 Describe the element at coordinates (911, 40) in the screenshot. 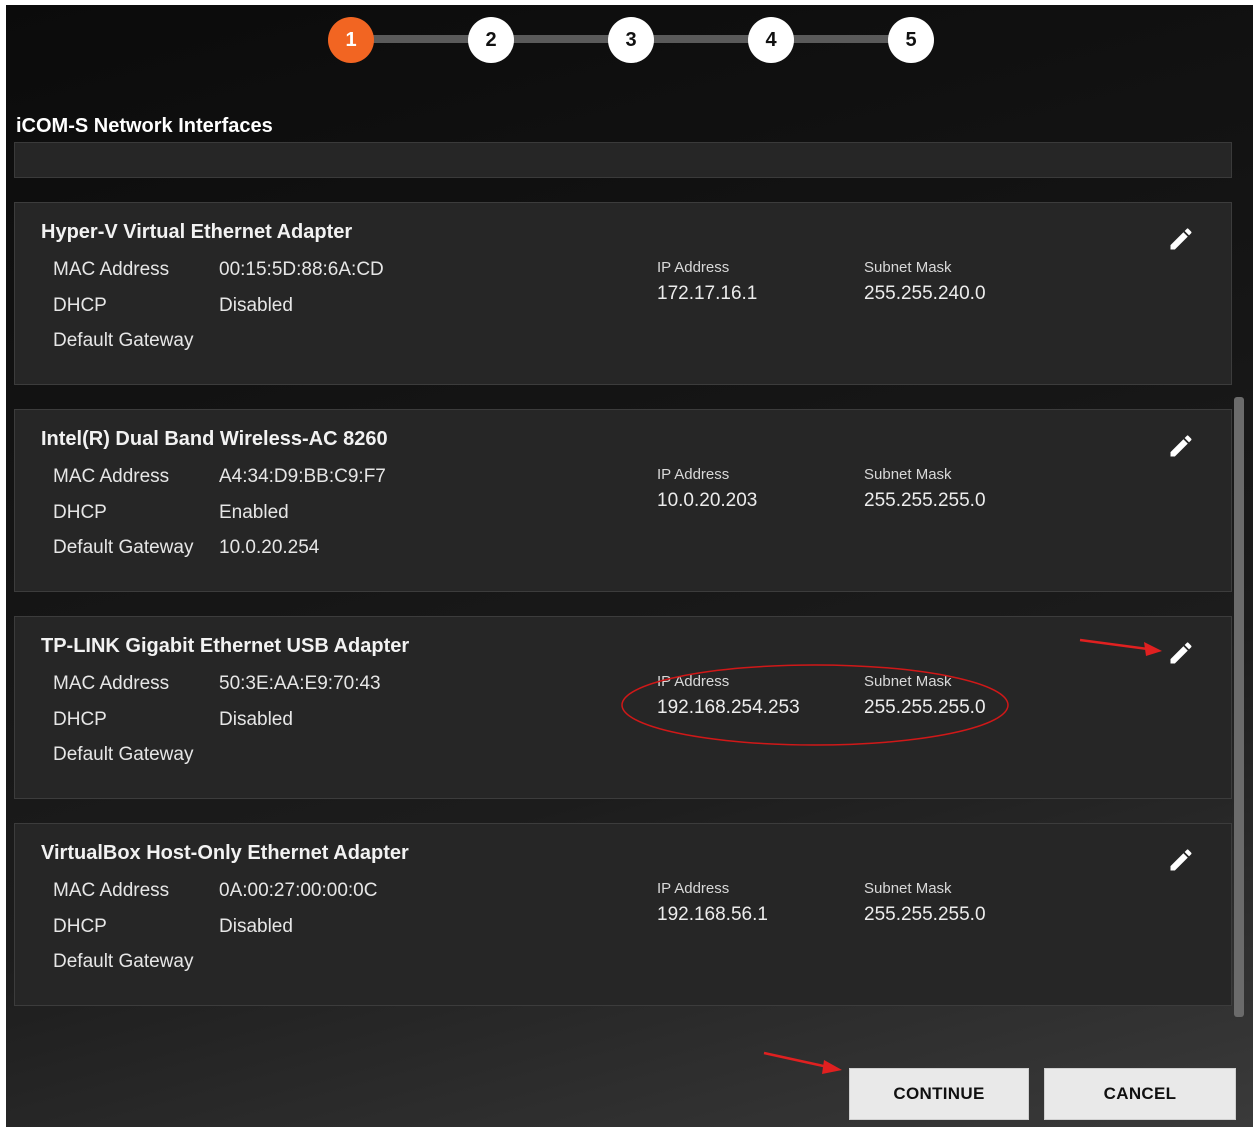

I see `step-5: 5` at that location.